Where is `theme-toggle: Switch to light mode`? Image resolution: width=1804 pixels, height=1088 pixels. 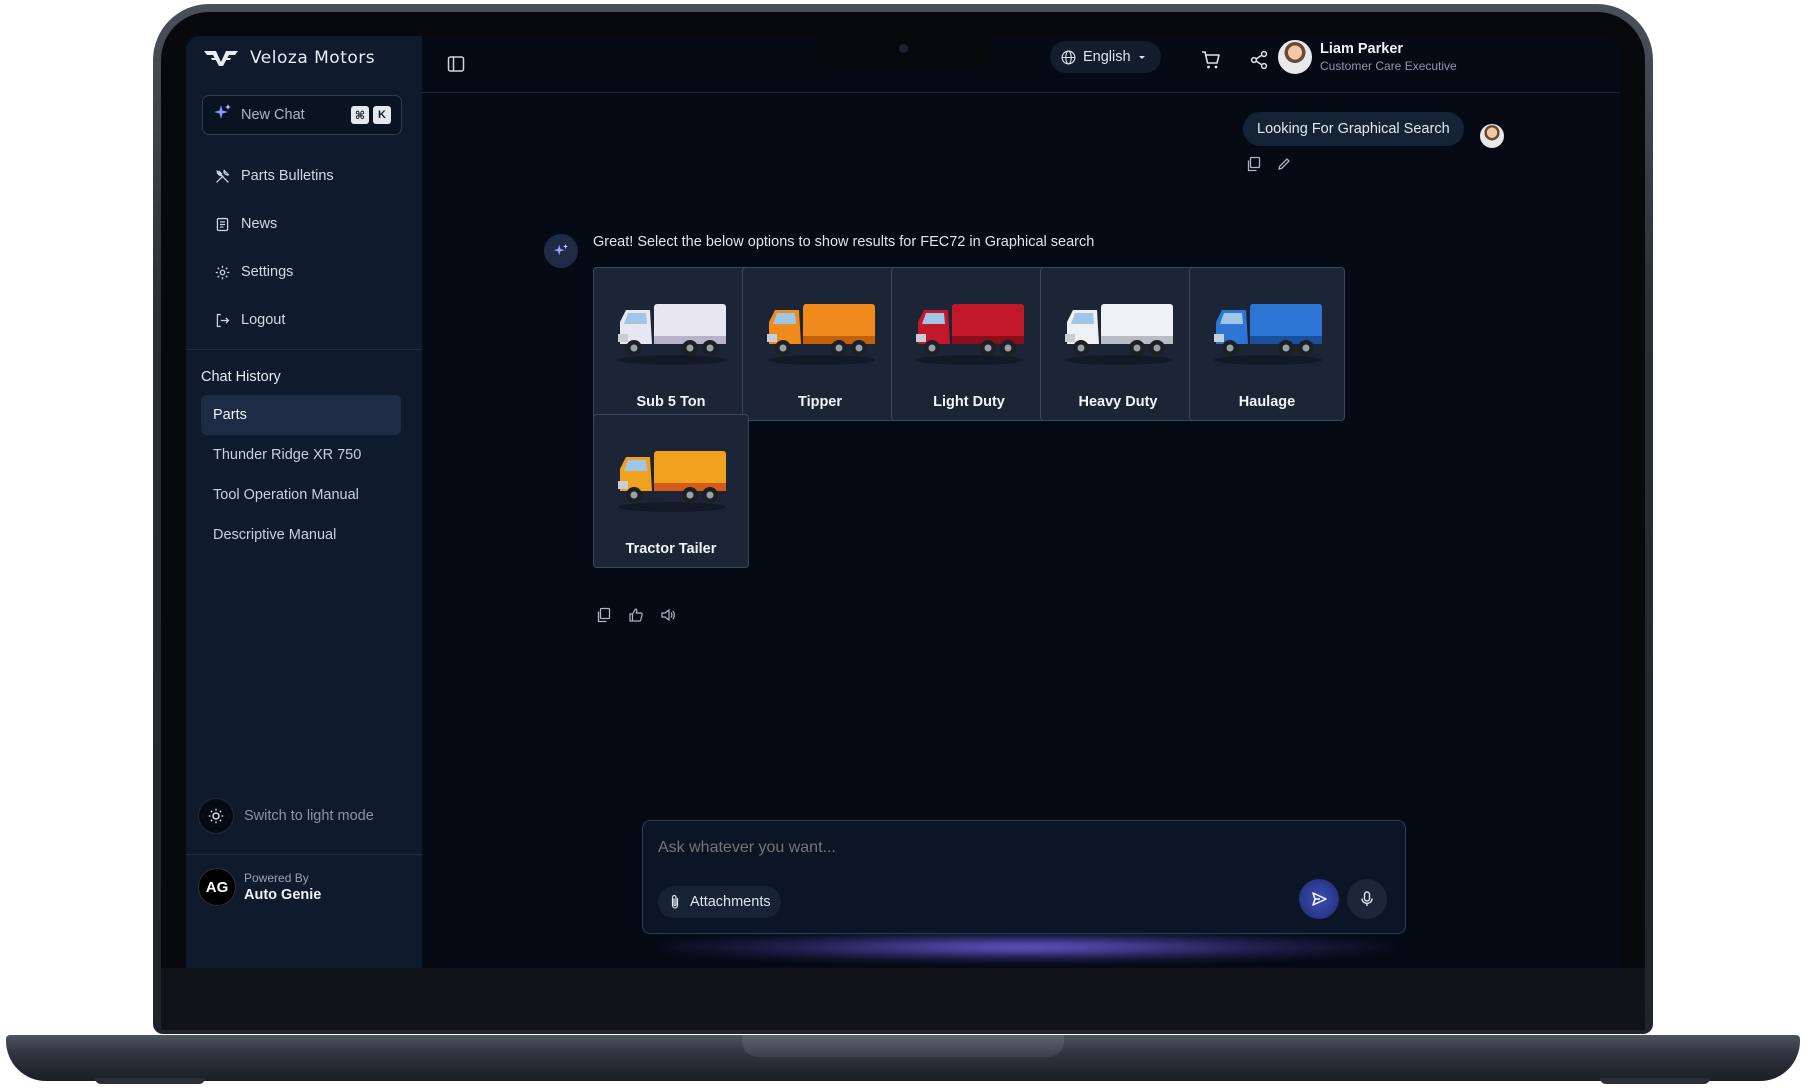
theme-toggle: Switch to light mode is located at coordinates (286, 816).